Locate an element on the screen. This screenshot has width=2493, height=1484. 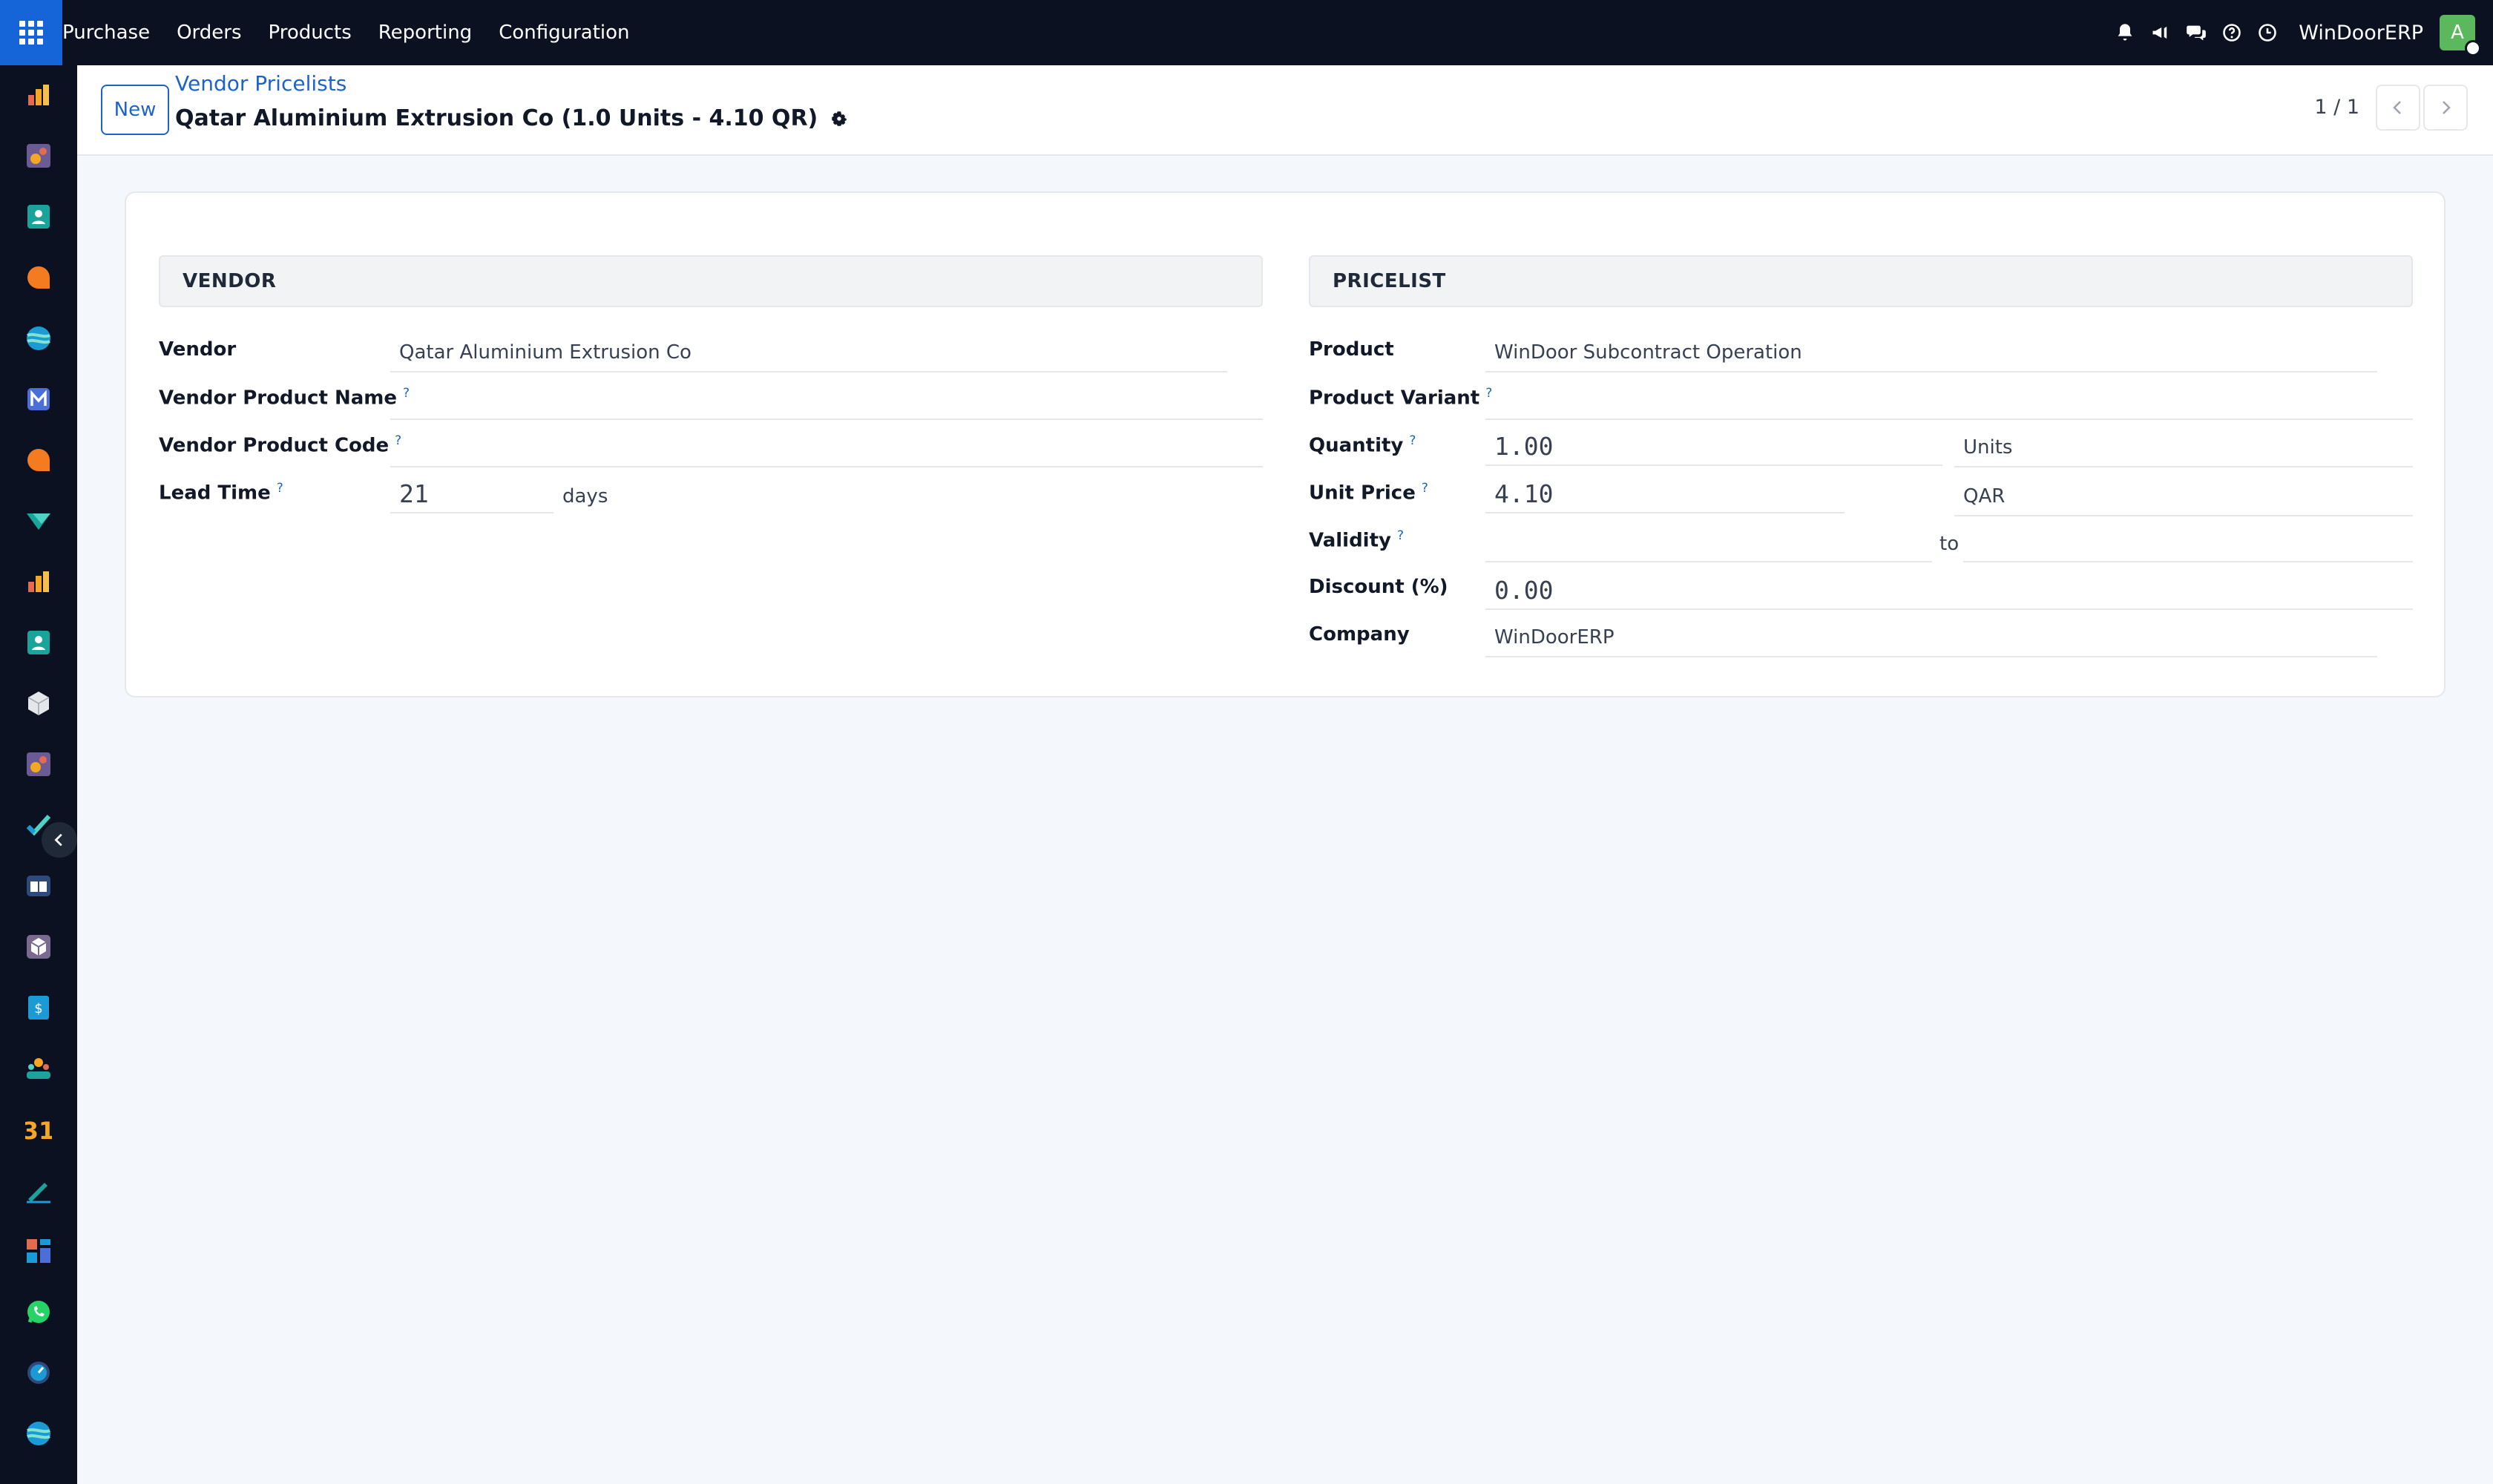
reporting-app-icon is located at coordinates (38, 581).